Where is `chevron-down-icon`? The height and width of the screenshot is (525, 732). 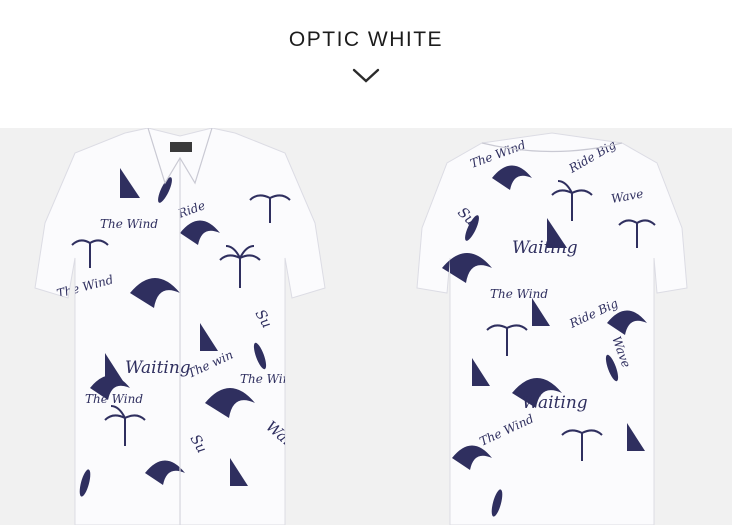 chevron-down-icon is located at coordinates (366, 76).